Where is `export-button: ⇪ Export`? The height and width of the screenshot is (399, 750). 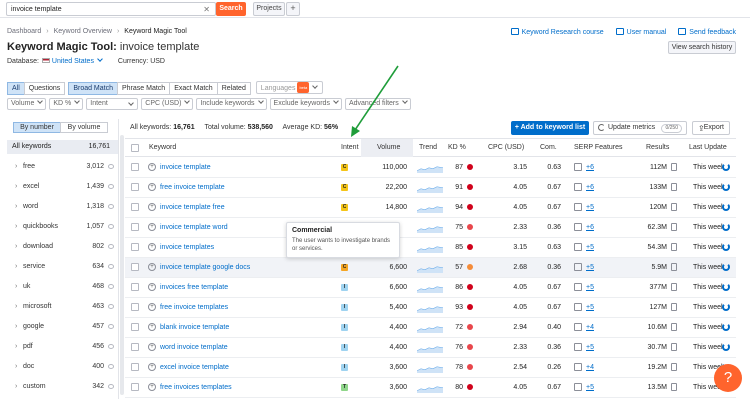 export-button: ⇪ Export is located at coordinates (711, 128).